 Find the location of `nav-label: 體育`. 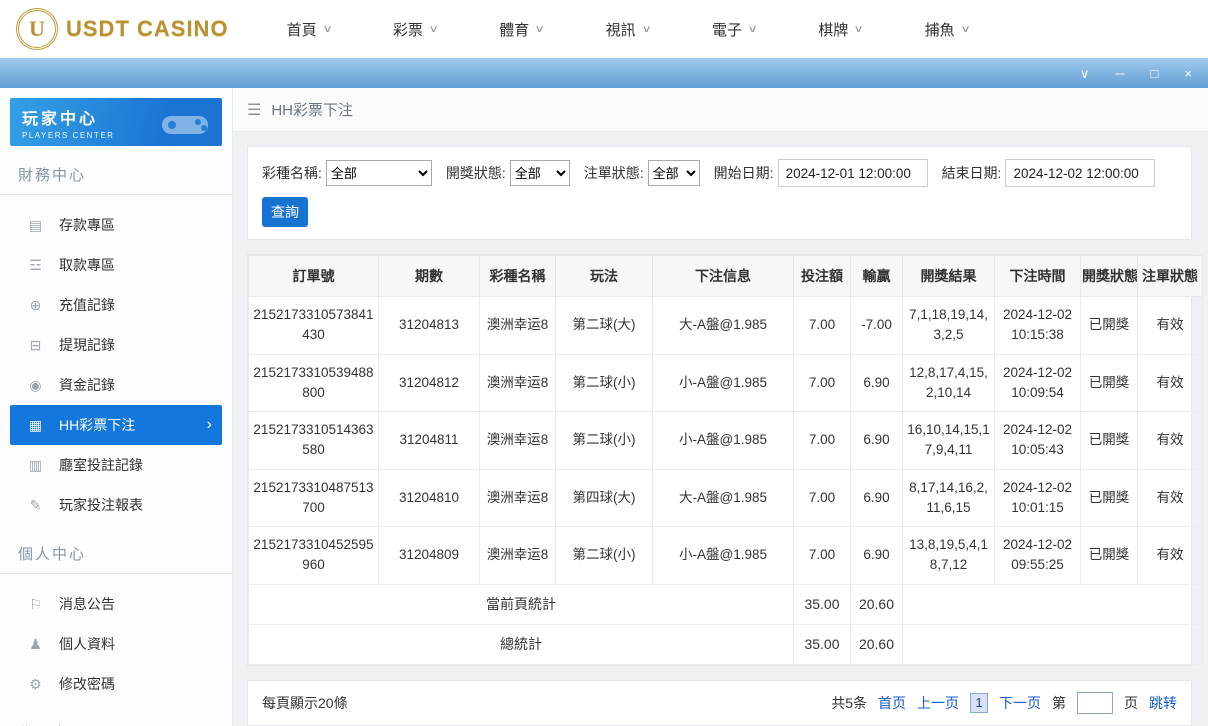

nav-label: 體育 is located at coordinates (514, 30).